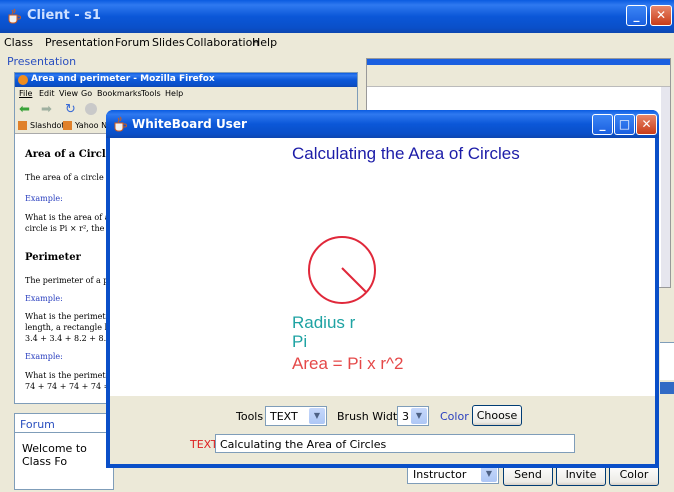 This screenshot has width=674, height=492. What do you see at coordinates (250, 416) in the screenshot?
I see `tools-label: Tools` at bounding box center [250, 416].